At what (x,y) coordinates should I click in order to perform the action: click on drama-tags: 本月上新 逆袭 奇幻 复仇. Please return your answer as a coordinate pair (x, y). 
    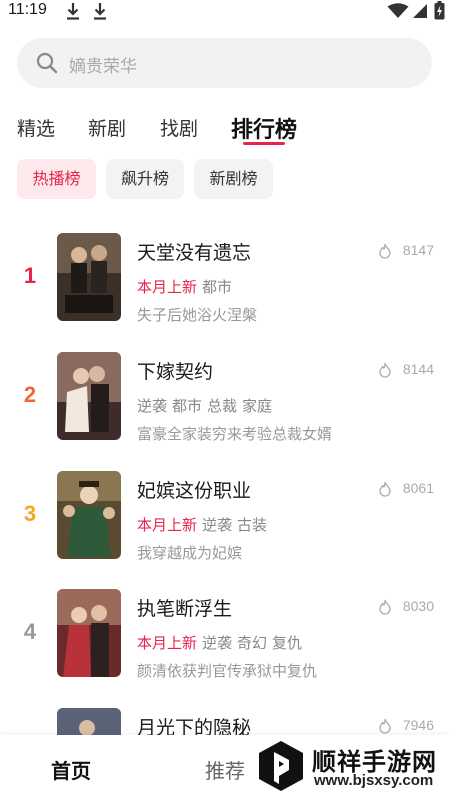
    Looking at the image, I should click on (222, 642).